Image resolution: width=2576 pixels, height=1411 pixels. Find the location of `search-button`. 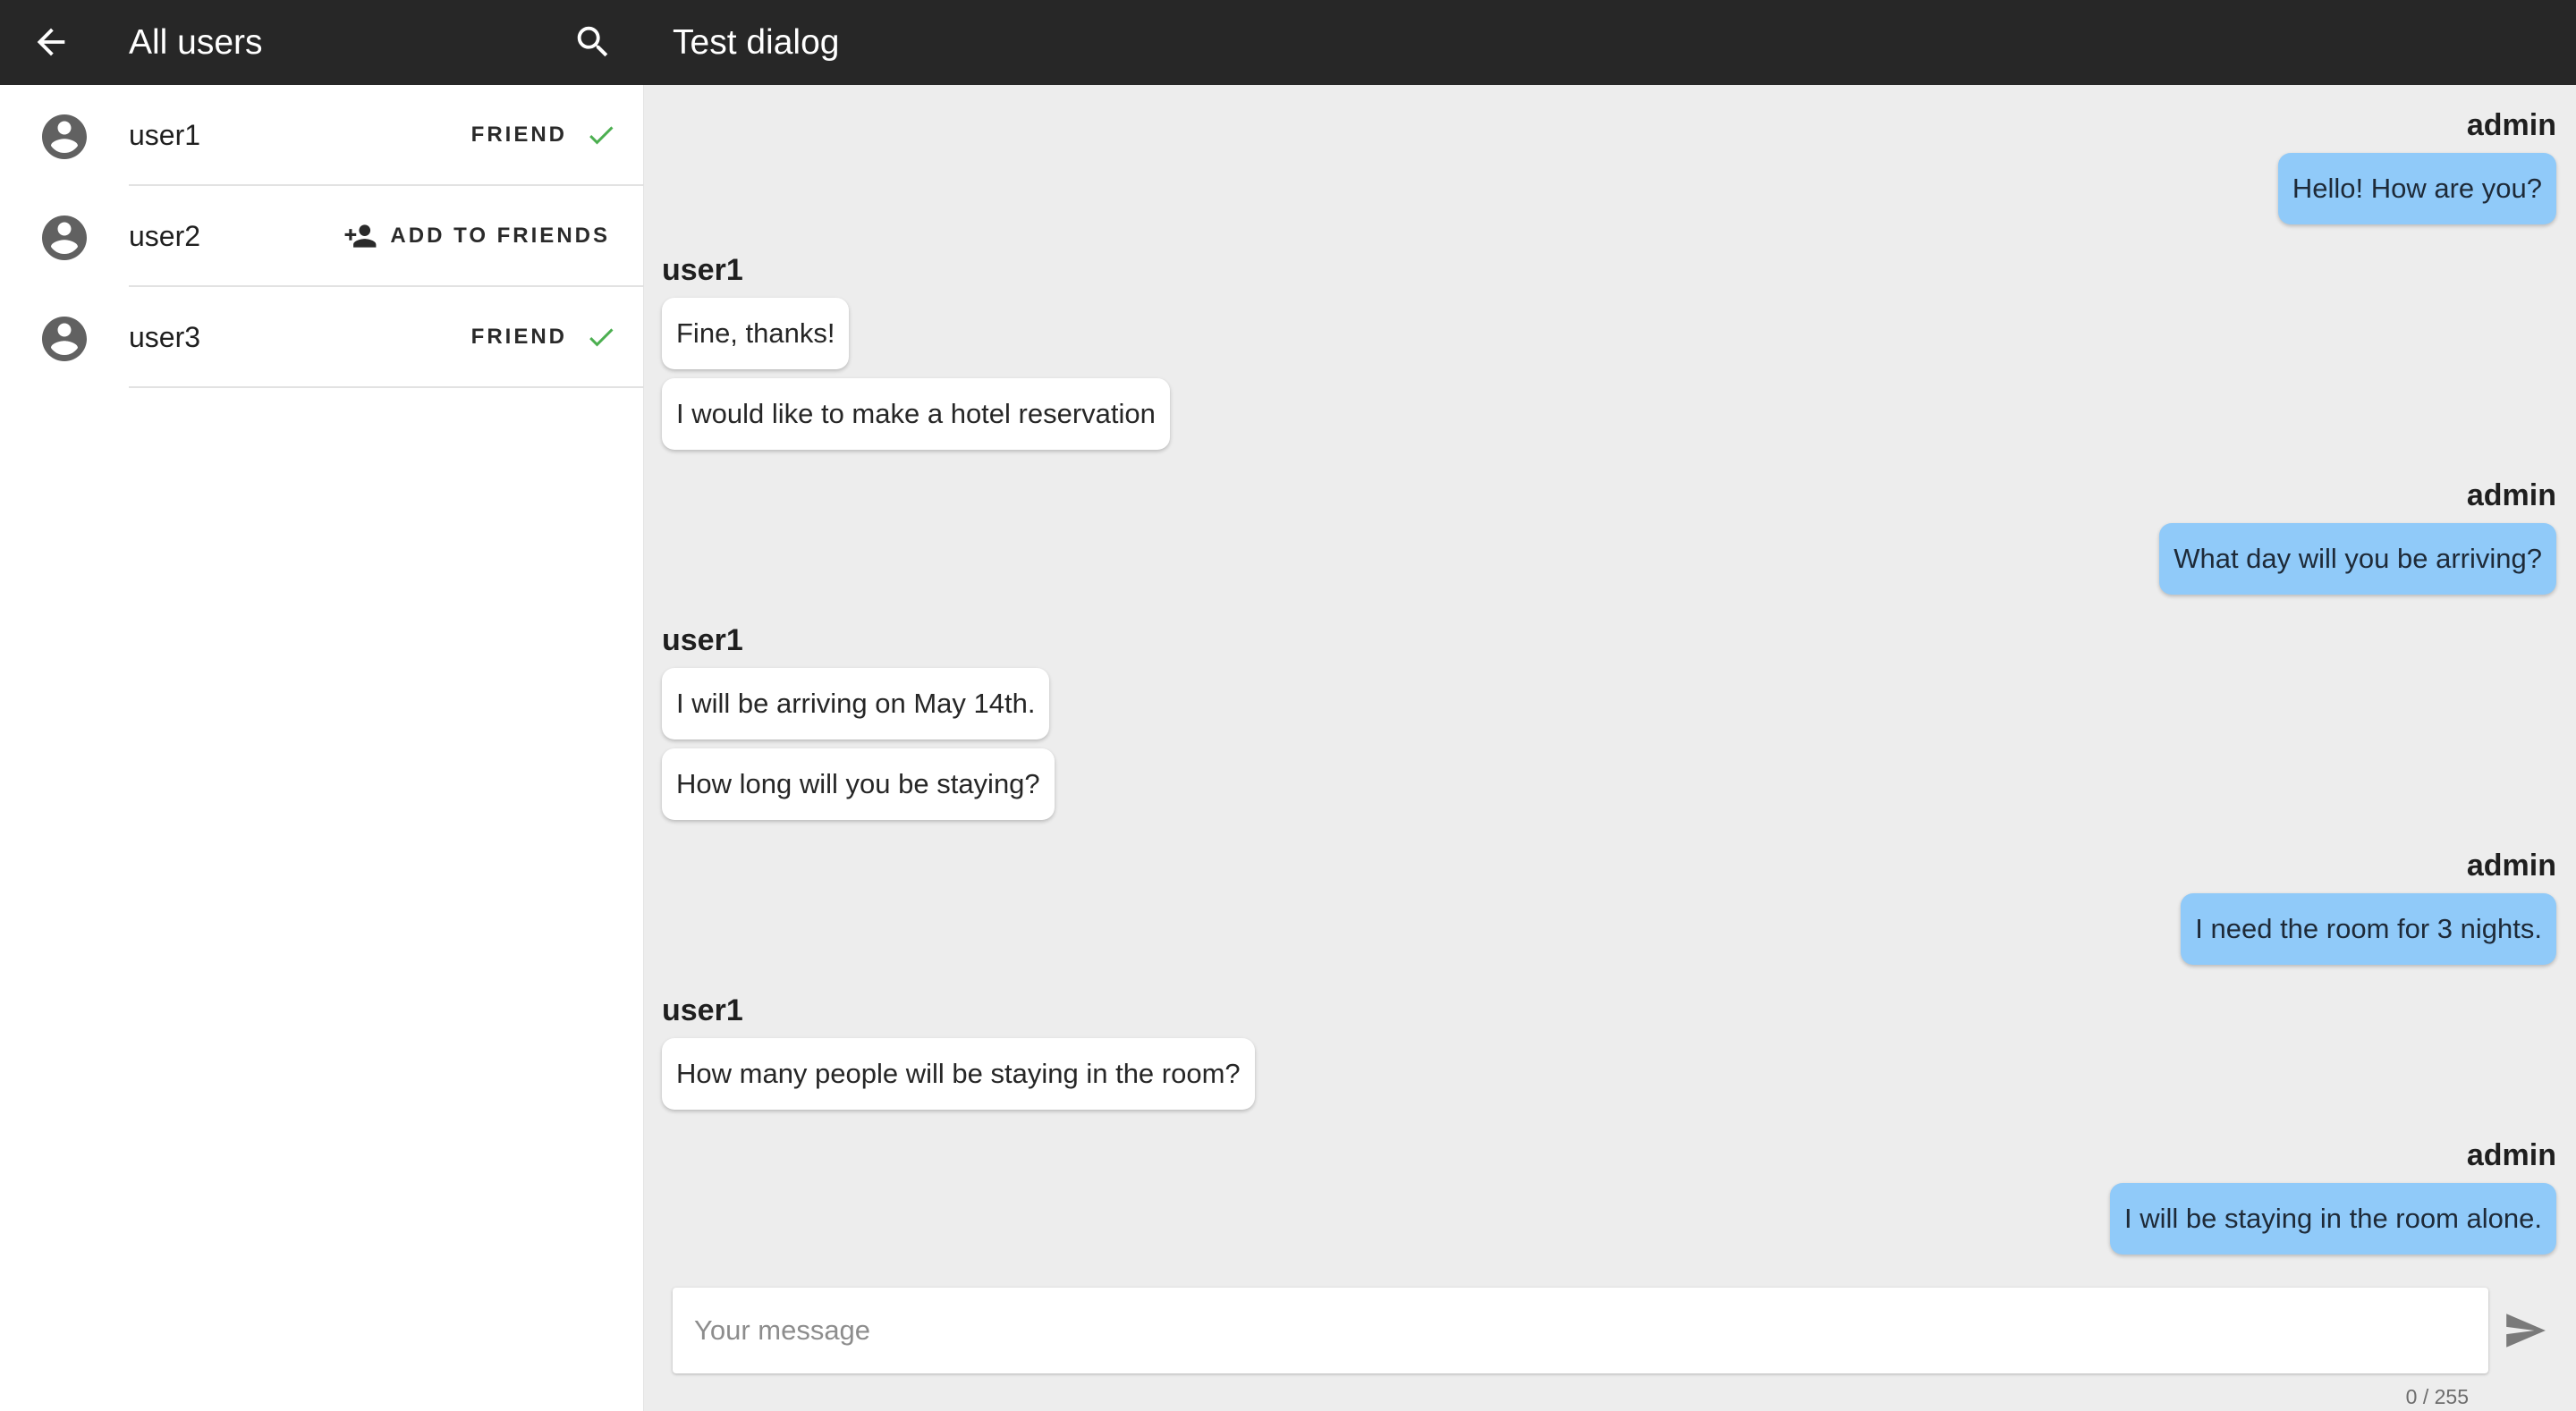

search-button is located at coordinates (593, 42).